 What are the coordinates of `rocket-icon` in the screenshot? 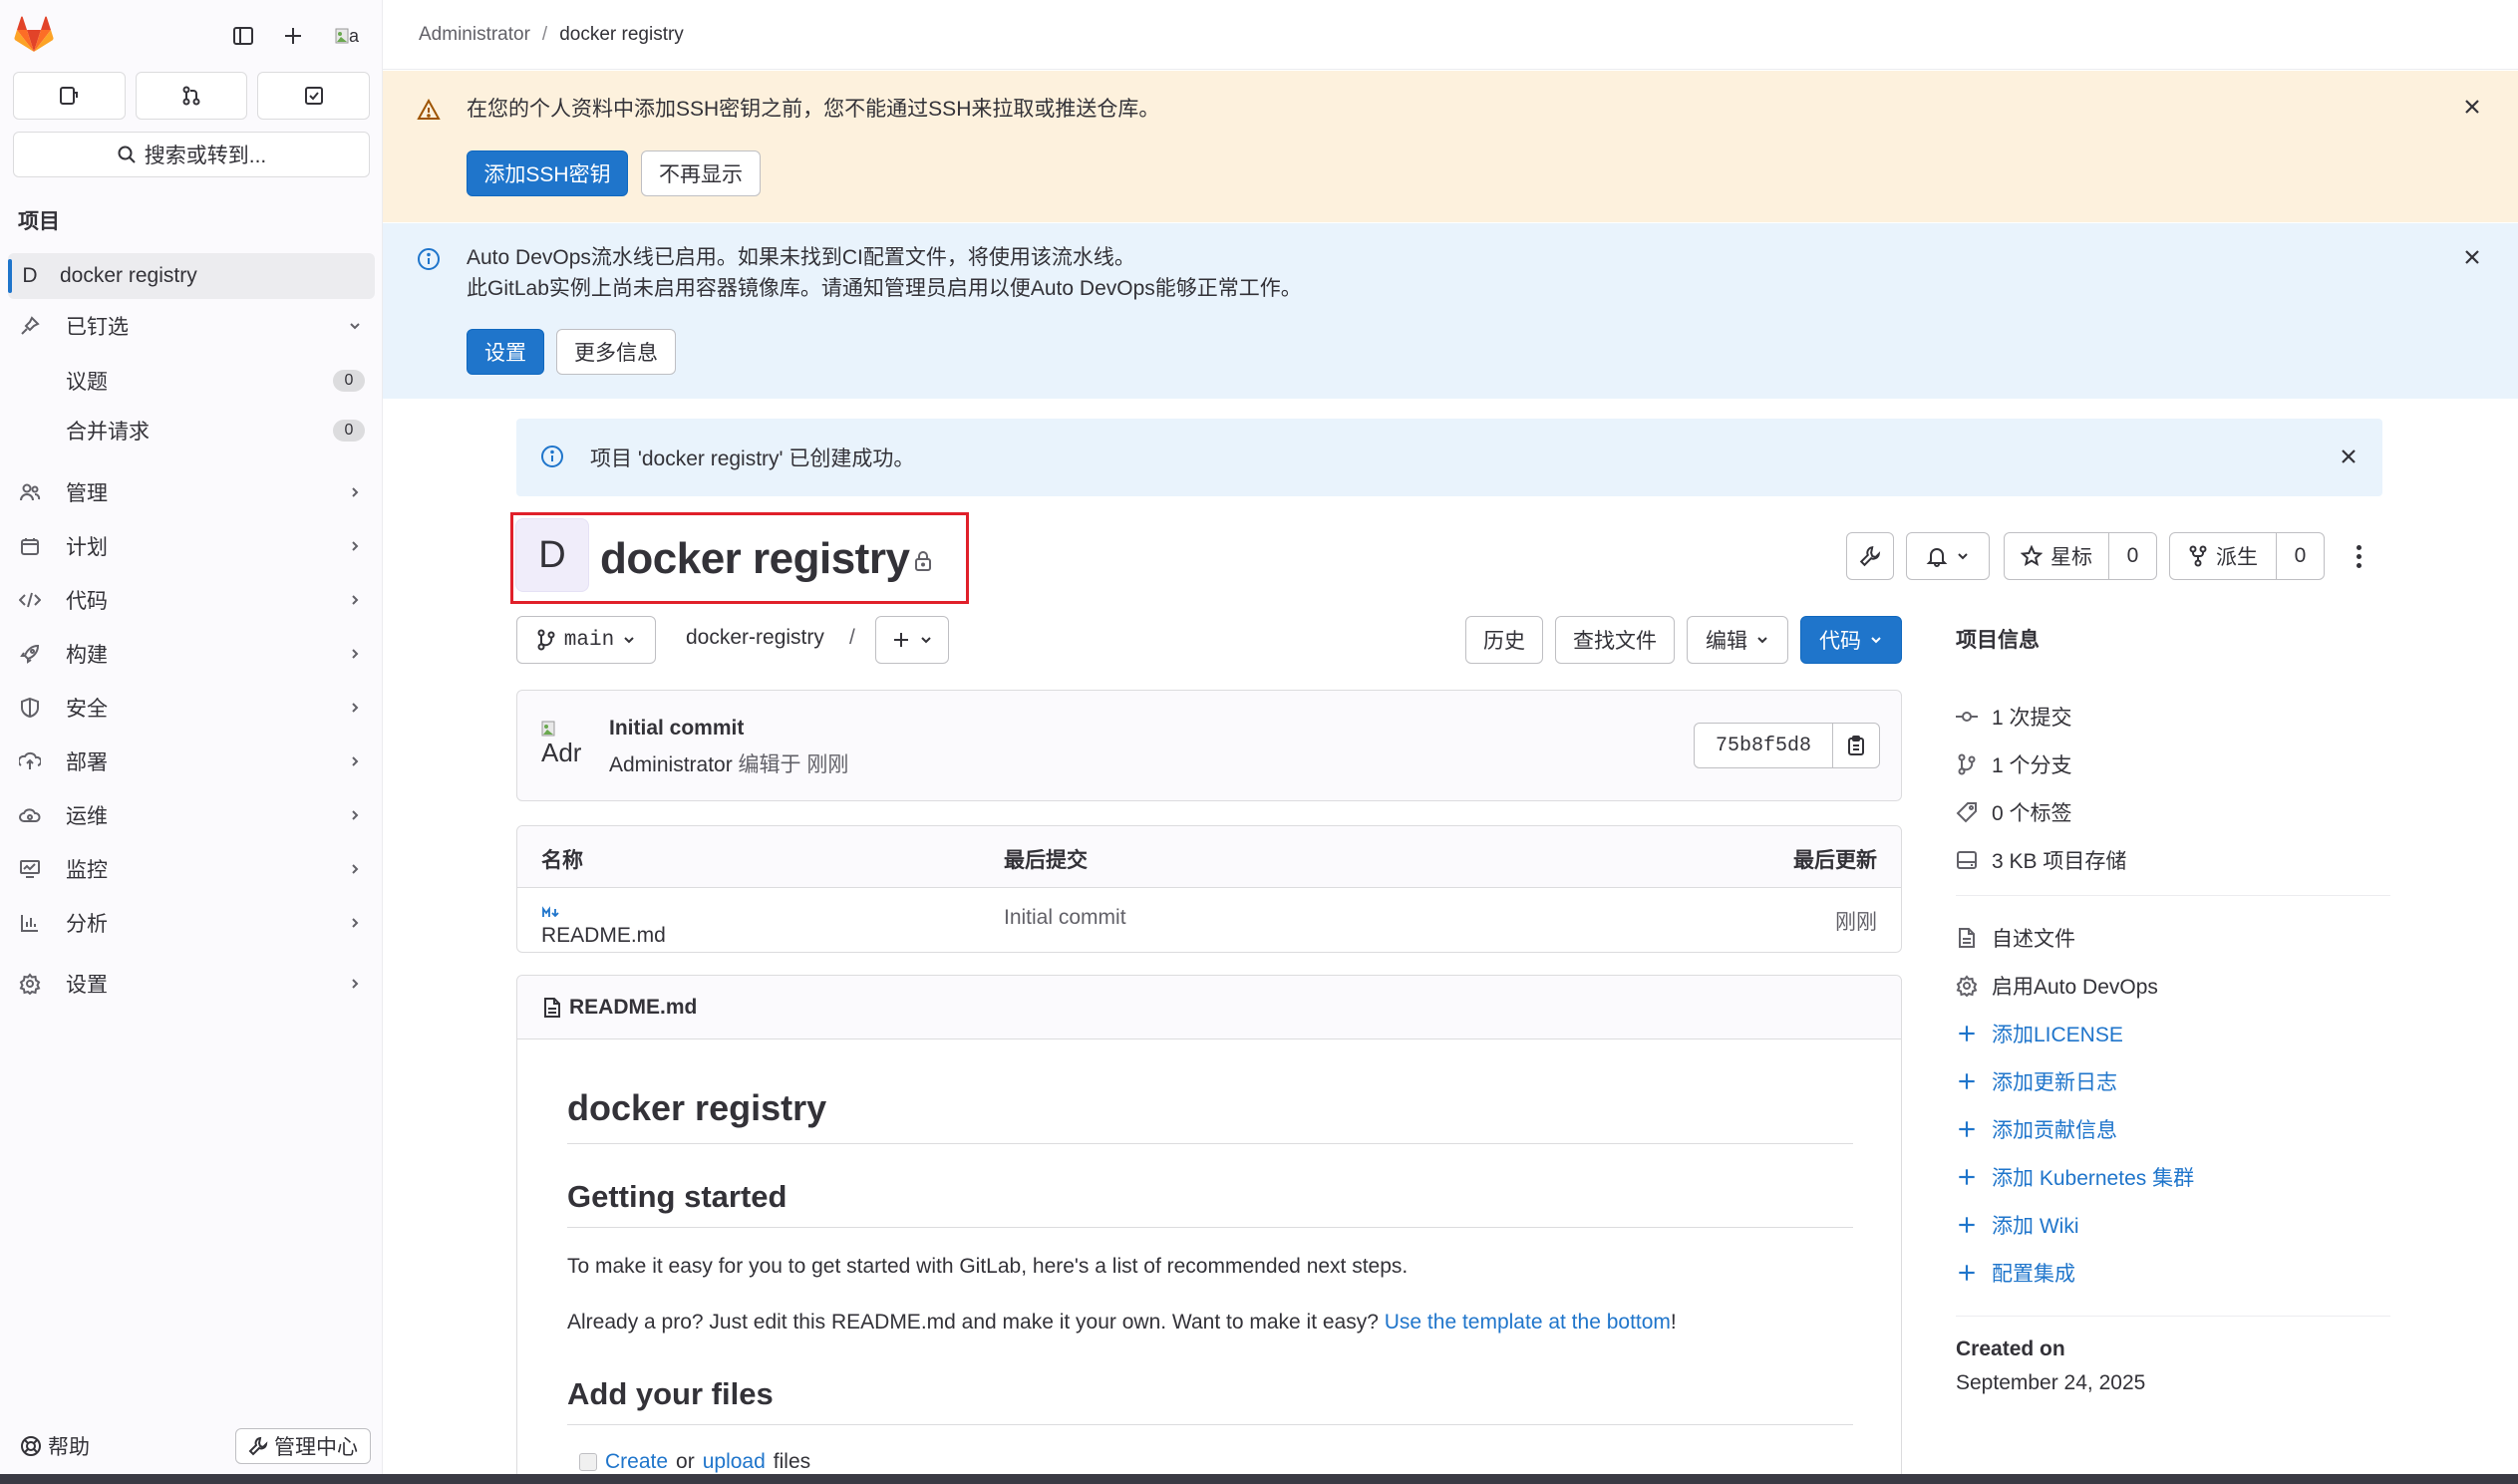 It's located at (30, 654).